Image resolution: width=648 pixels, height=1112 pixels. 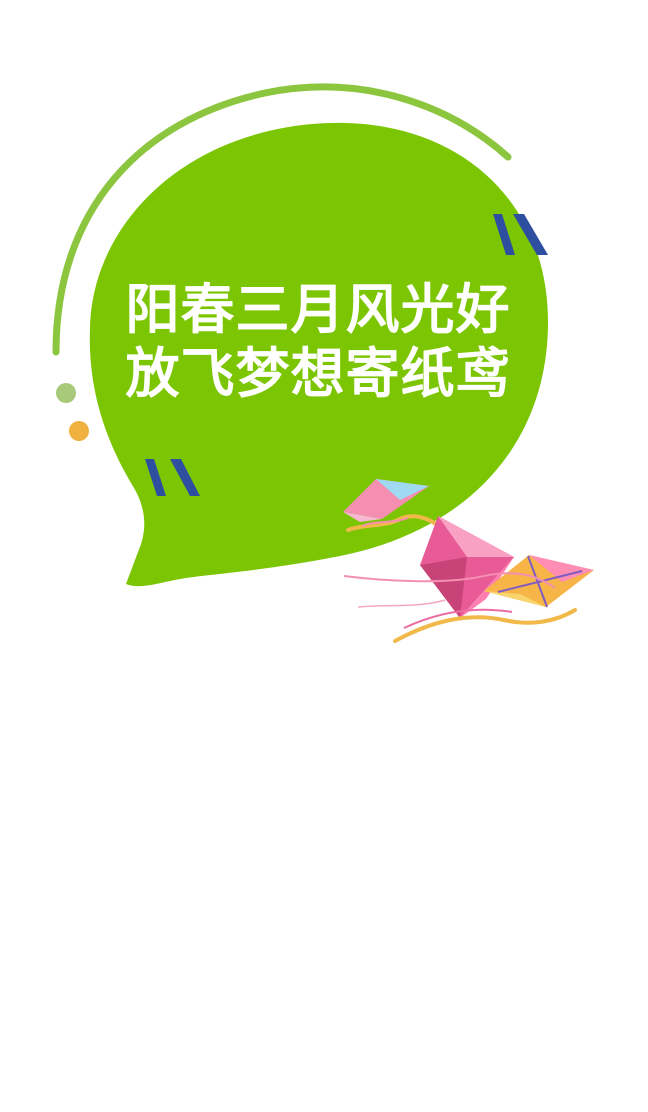 What do you see at coordinates (468, 561) in the screenshot?
I see `kite-icon` at bounding box center [468, 561].